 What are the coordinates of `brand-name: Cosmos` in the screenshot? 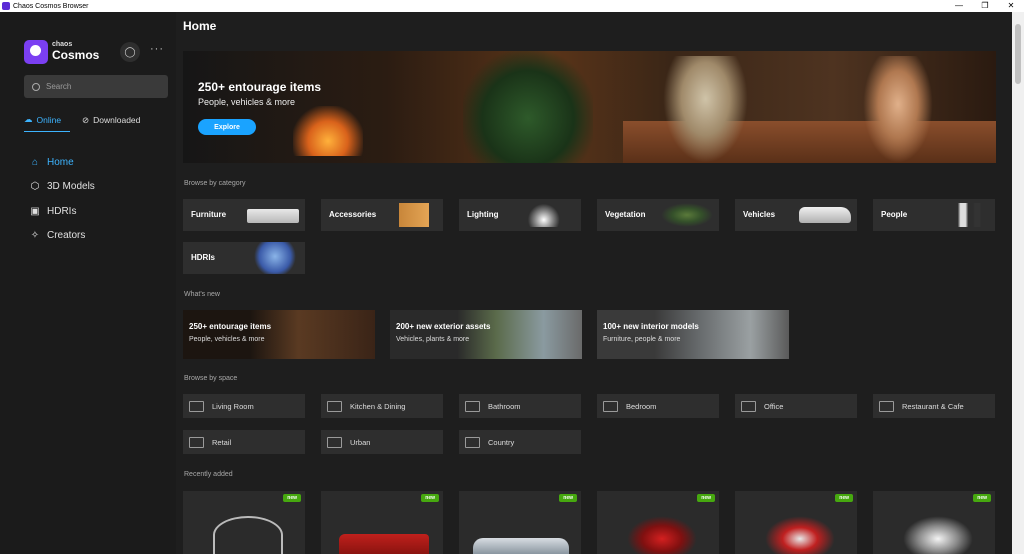 It's located at (76, 55).